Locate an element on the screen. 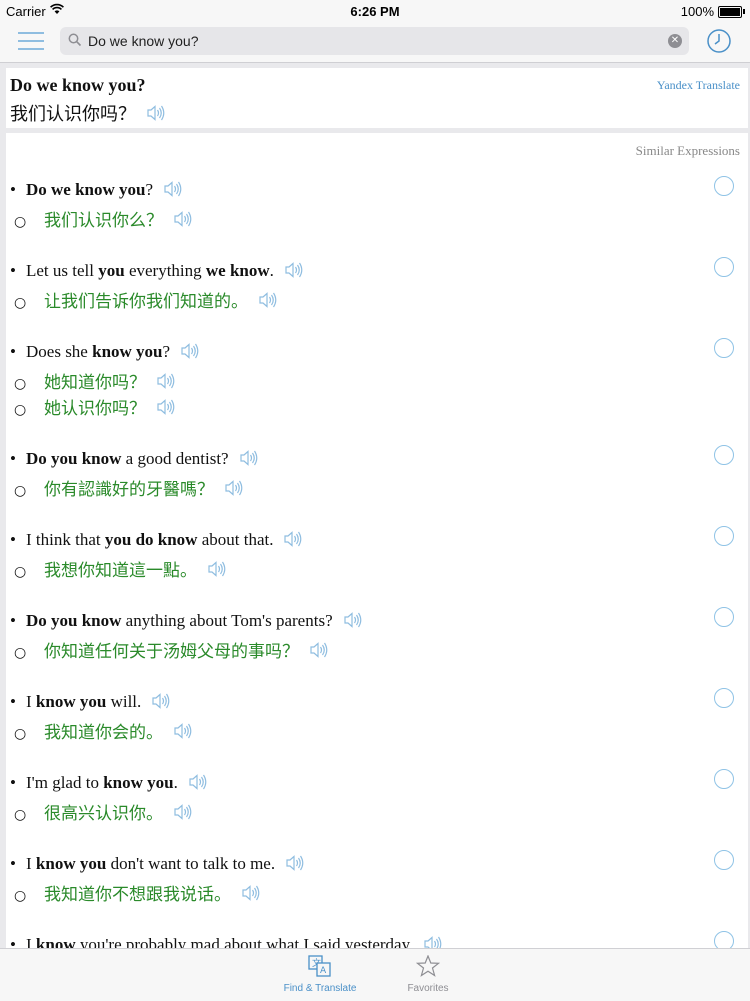  translation-text: 很高兴认识你。 is located at coordinates (103, 814).